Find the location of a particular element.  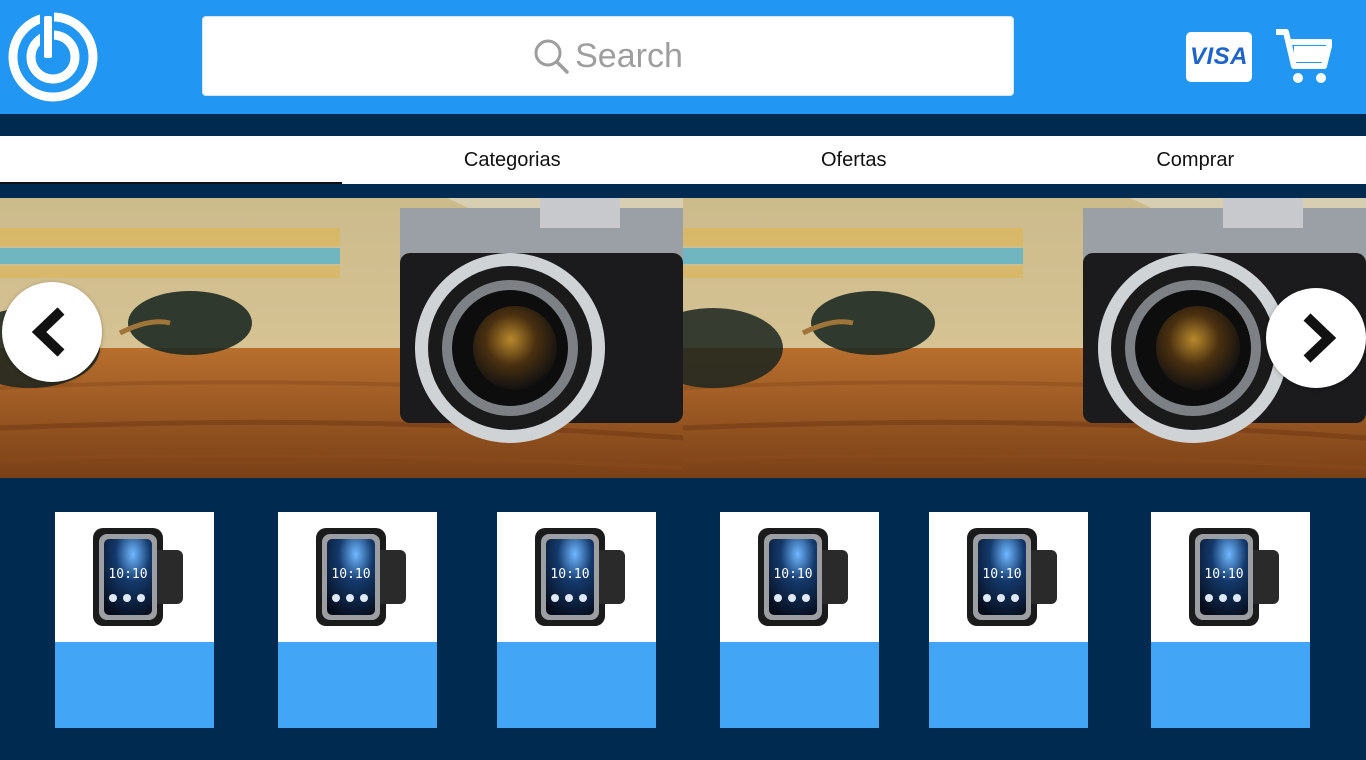

visa-card-icon: VISA is located at coordinates (1219, 57).